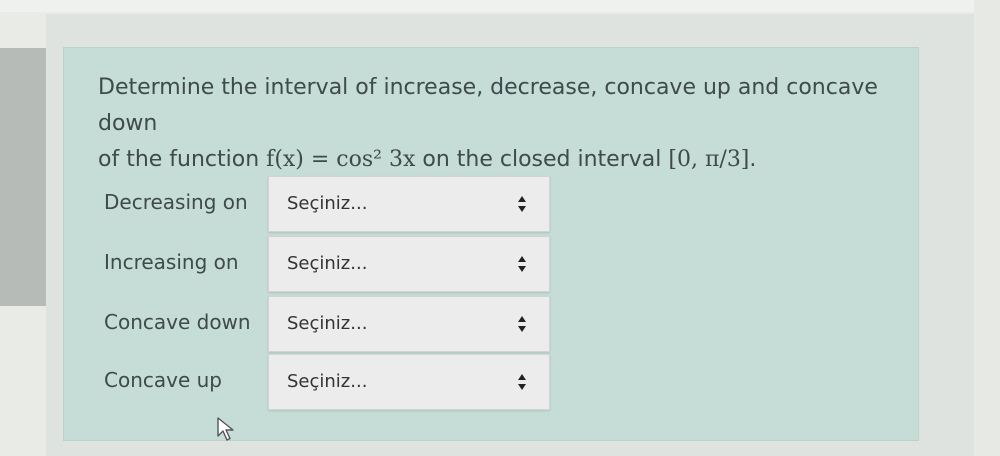  I want to click on question-line-2-suffix: ., so click(753, 159).